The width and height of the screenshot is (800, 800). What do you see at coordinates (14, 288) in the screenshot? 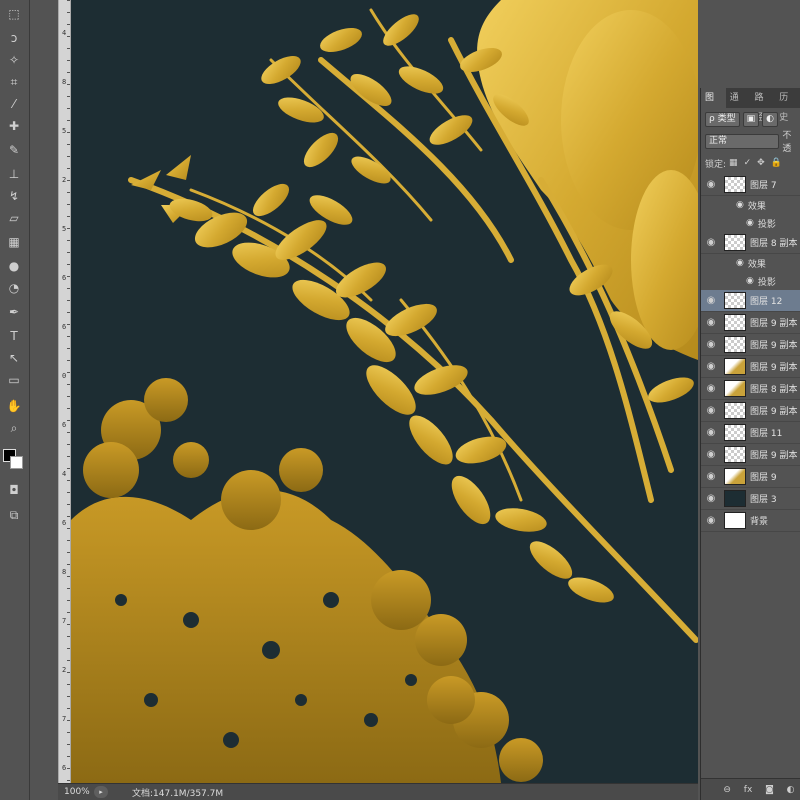
I see `dodge-tool-icon: ◔` at bounding box center [14, 288].